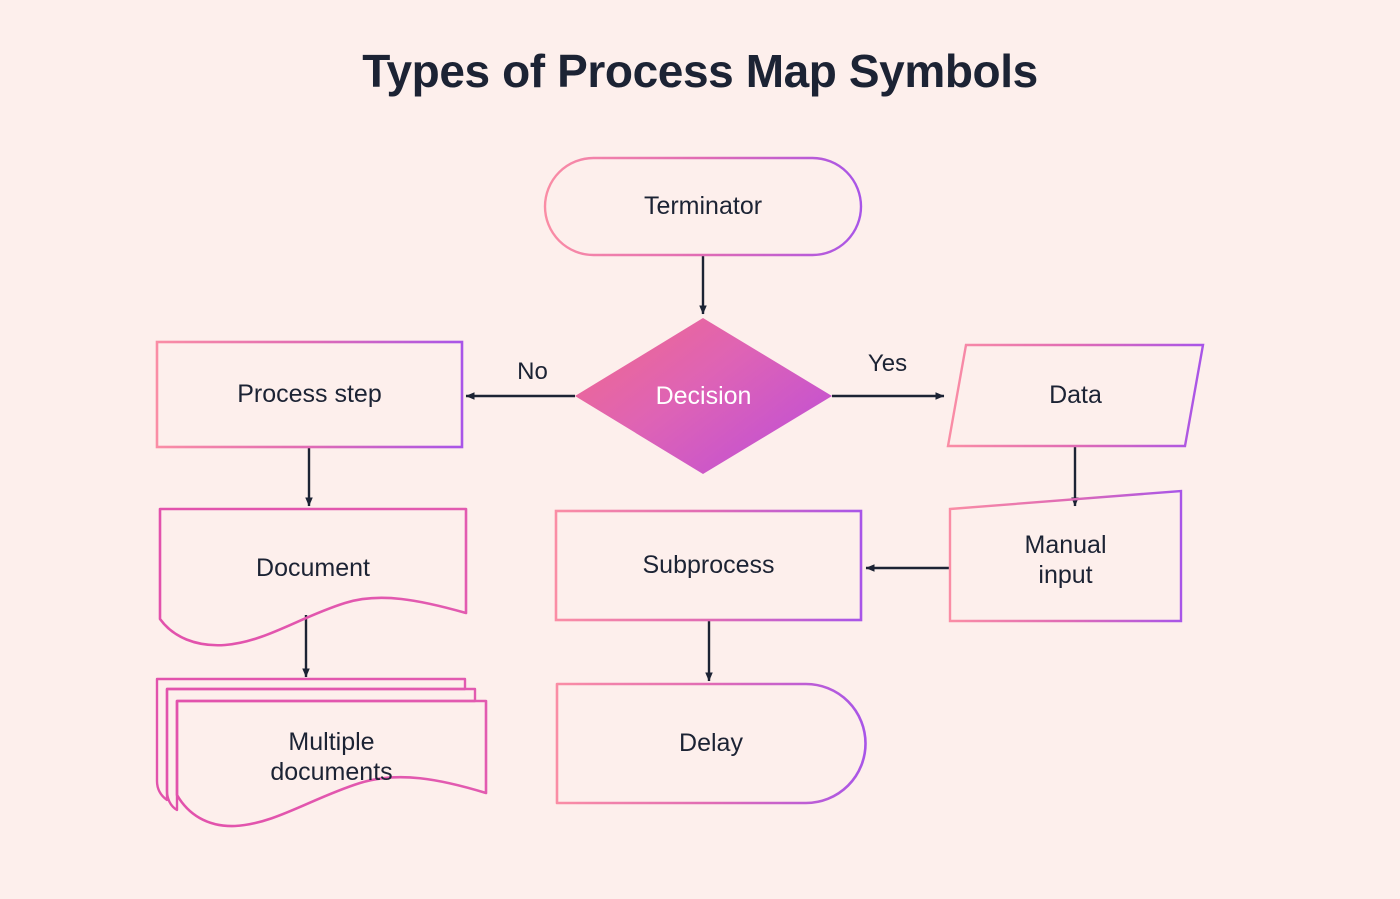 The height and width of the screenshot is (899, 1400). I want to click on node-document, so click(313, 577).